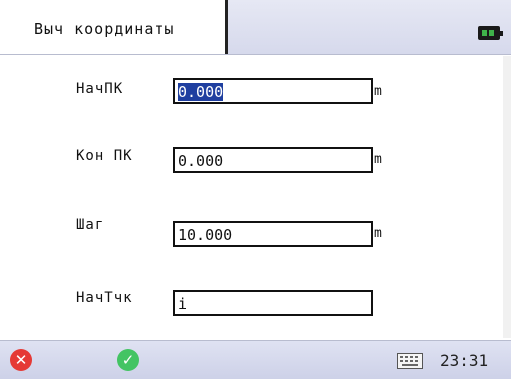  Describe the element at coordinates (507, 197) in the screenshot. I see `scrollbar` at that location.